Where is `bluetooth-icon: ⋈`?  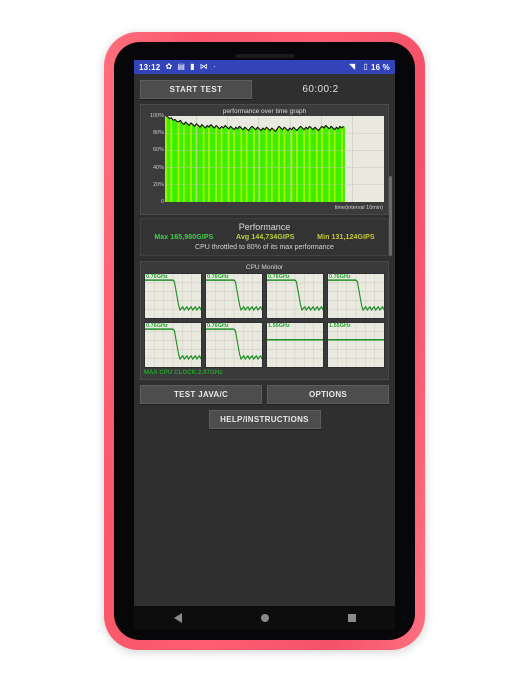 bluetooth-icon: ⋈ is located at coordinates (203, 66).